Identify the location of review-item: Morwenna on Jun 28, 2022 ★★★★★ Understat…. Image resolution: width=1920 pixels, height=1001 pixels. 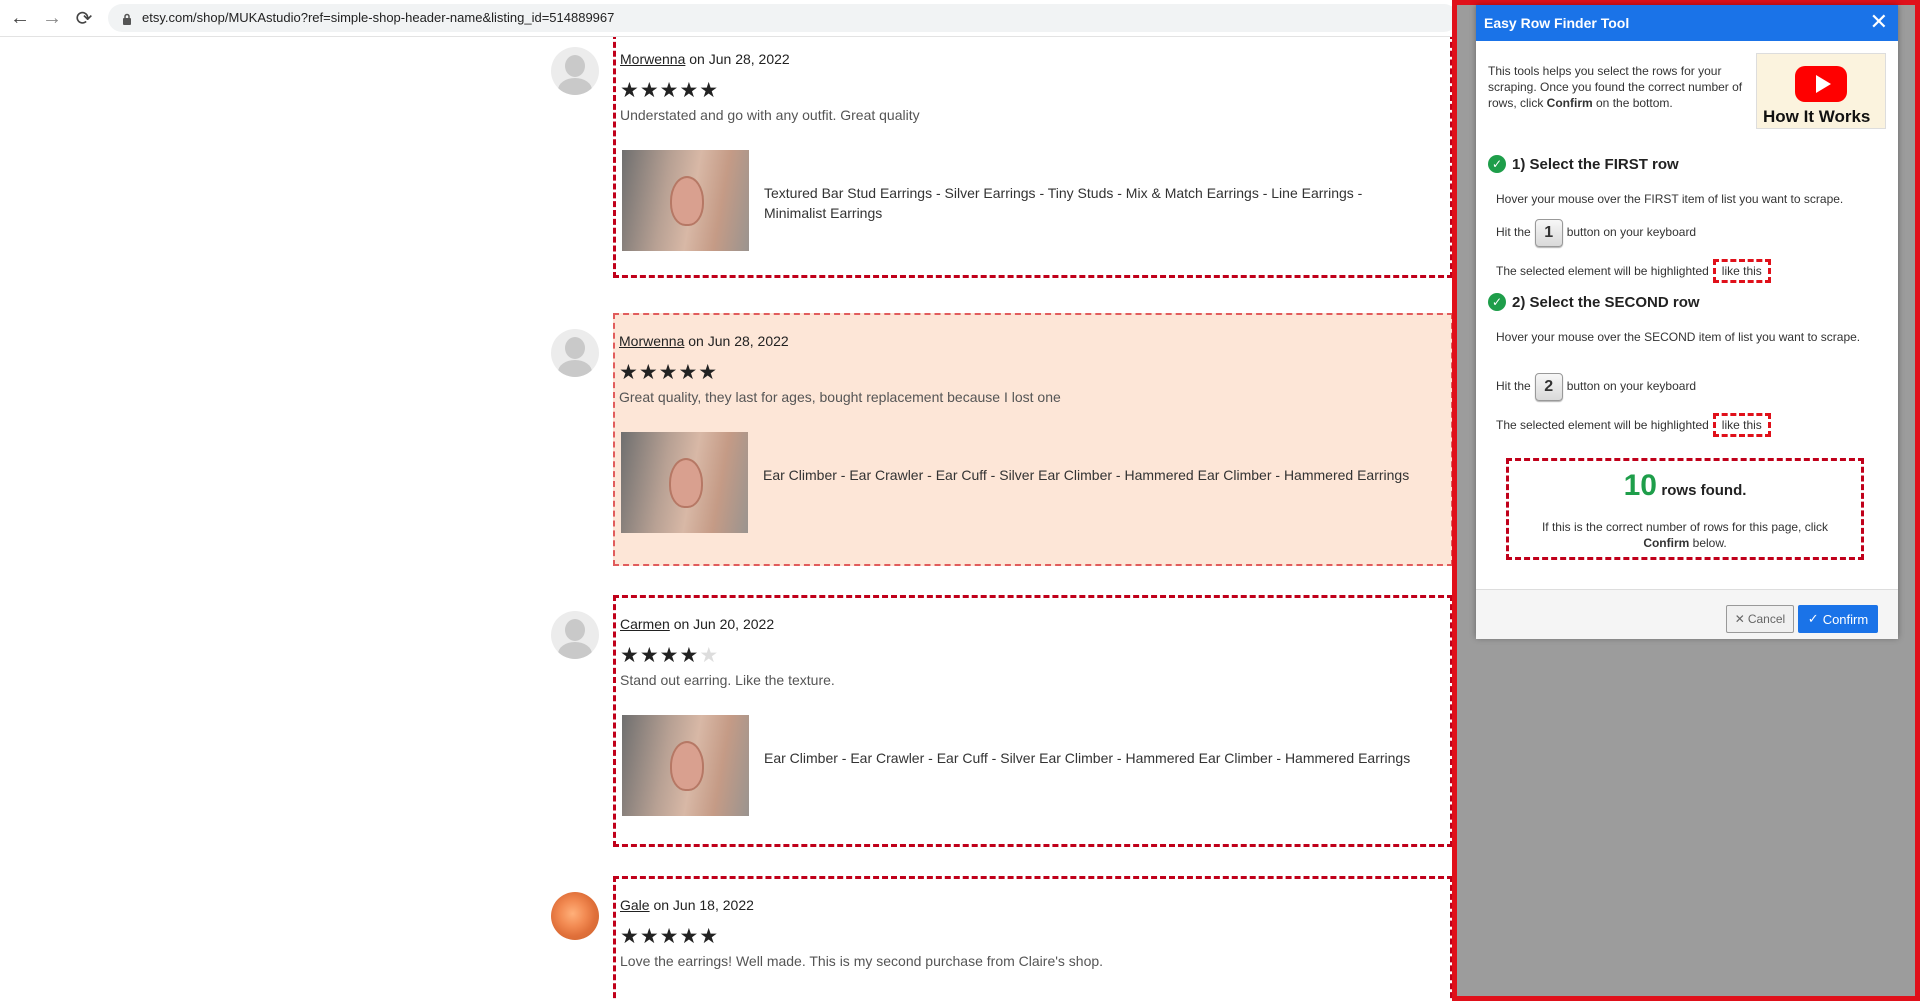
(1032, 157).